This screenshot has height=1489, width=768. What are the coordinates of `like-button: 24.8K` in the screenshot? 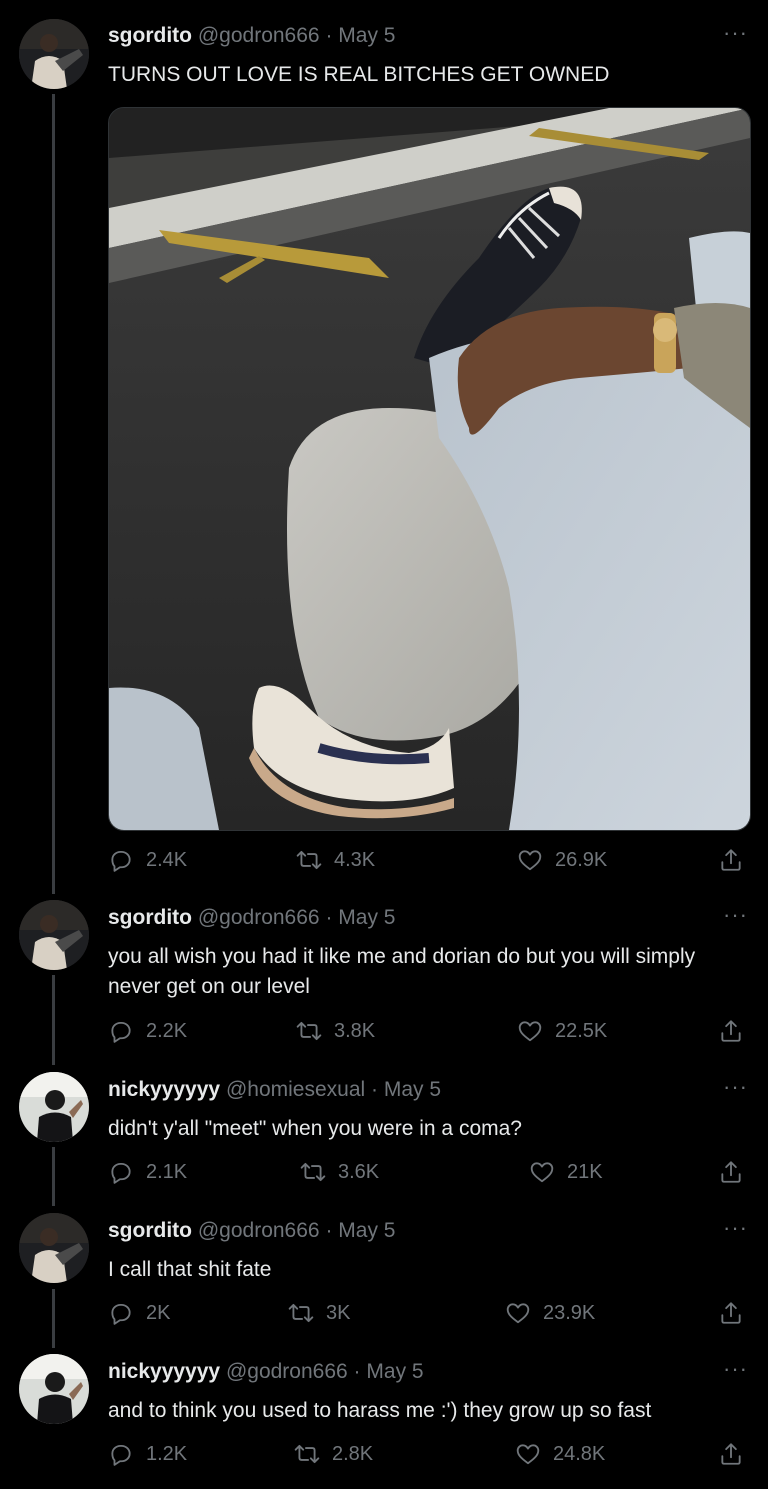 It's located at (560, 1454).